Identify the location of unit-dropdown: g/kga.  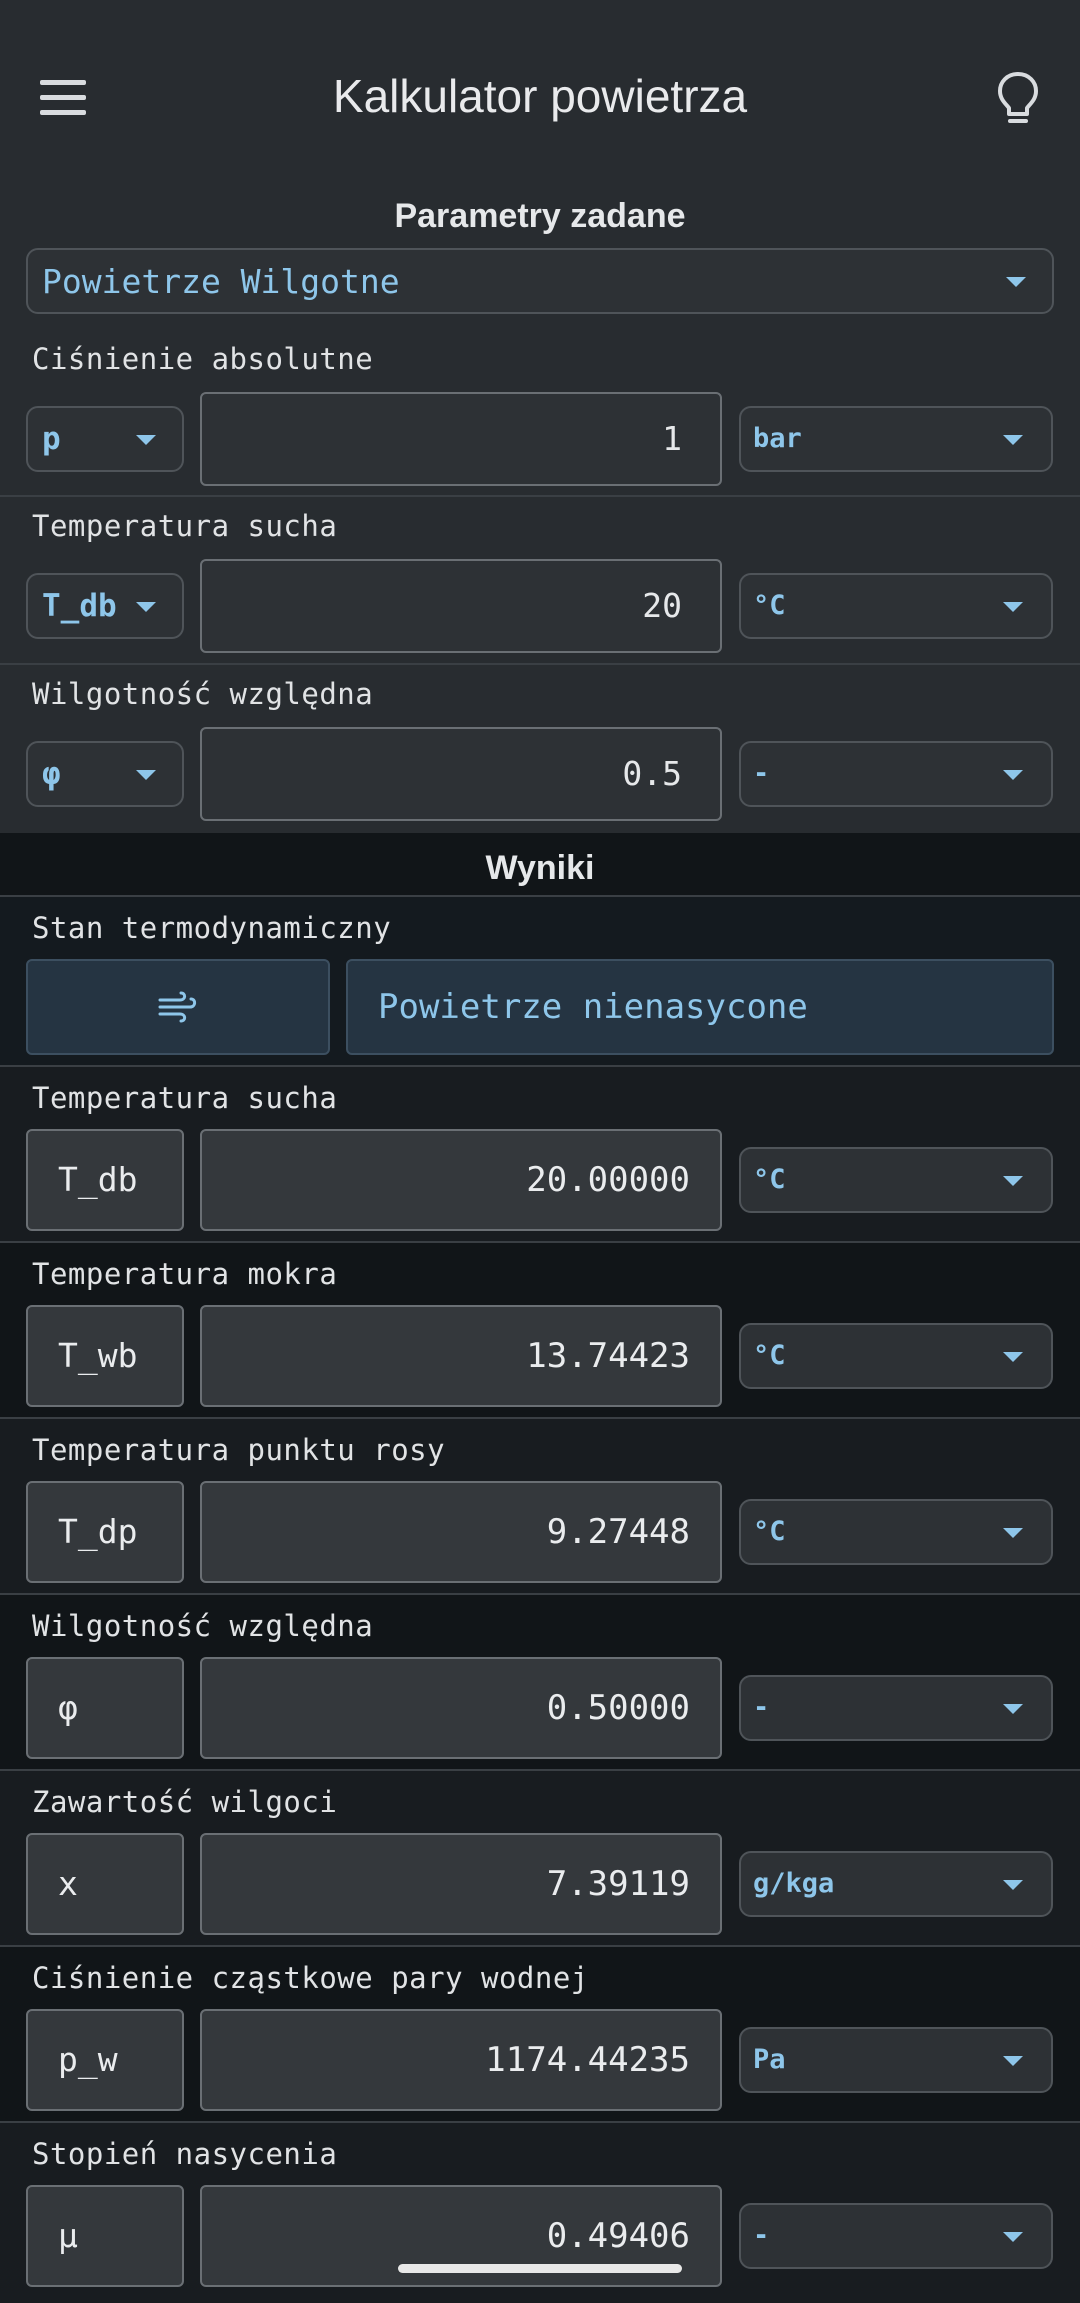
(896, 1884).